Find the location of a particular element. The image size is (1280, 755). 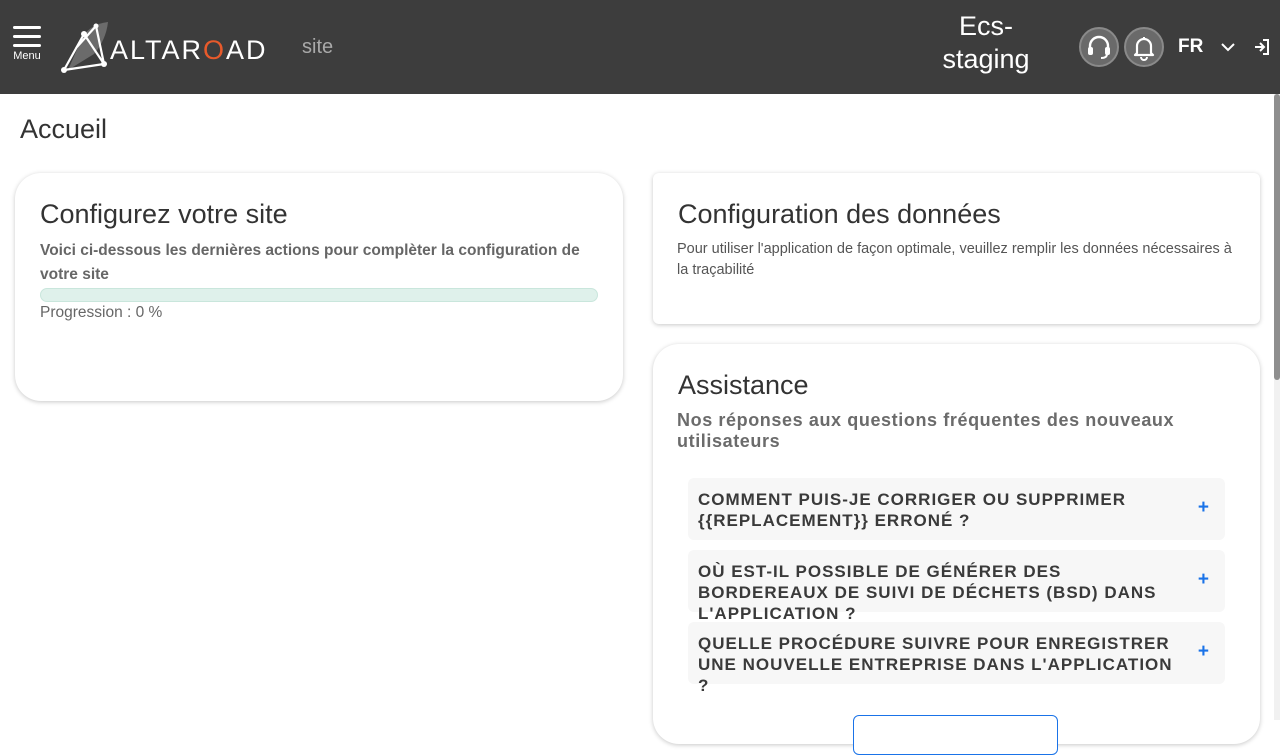

logo-mark-icon is located at coordinates (84, 47).